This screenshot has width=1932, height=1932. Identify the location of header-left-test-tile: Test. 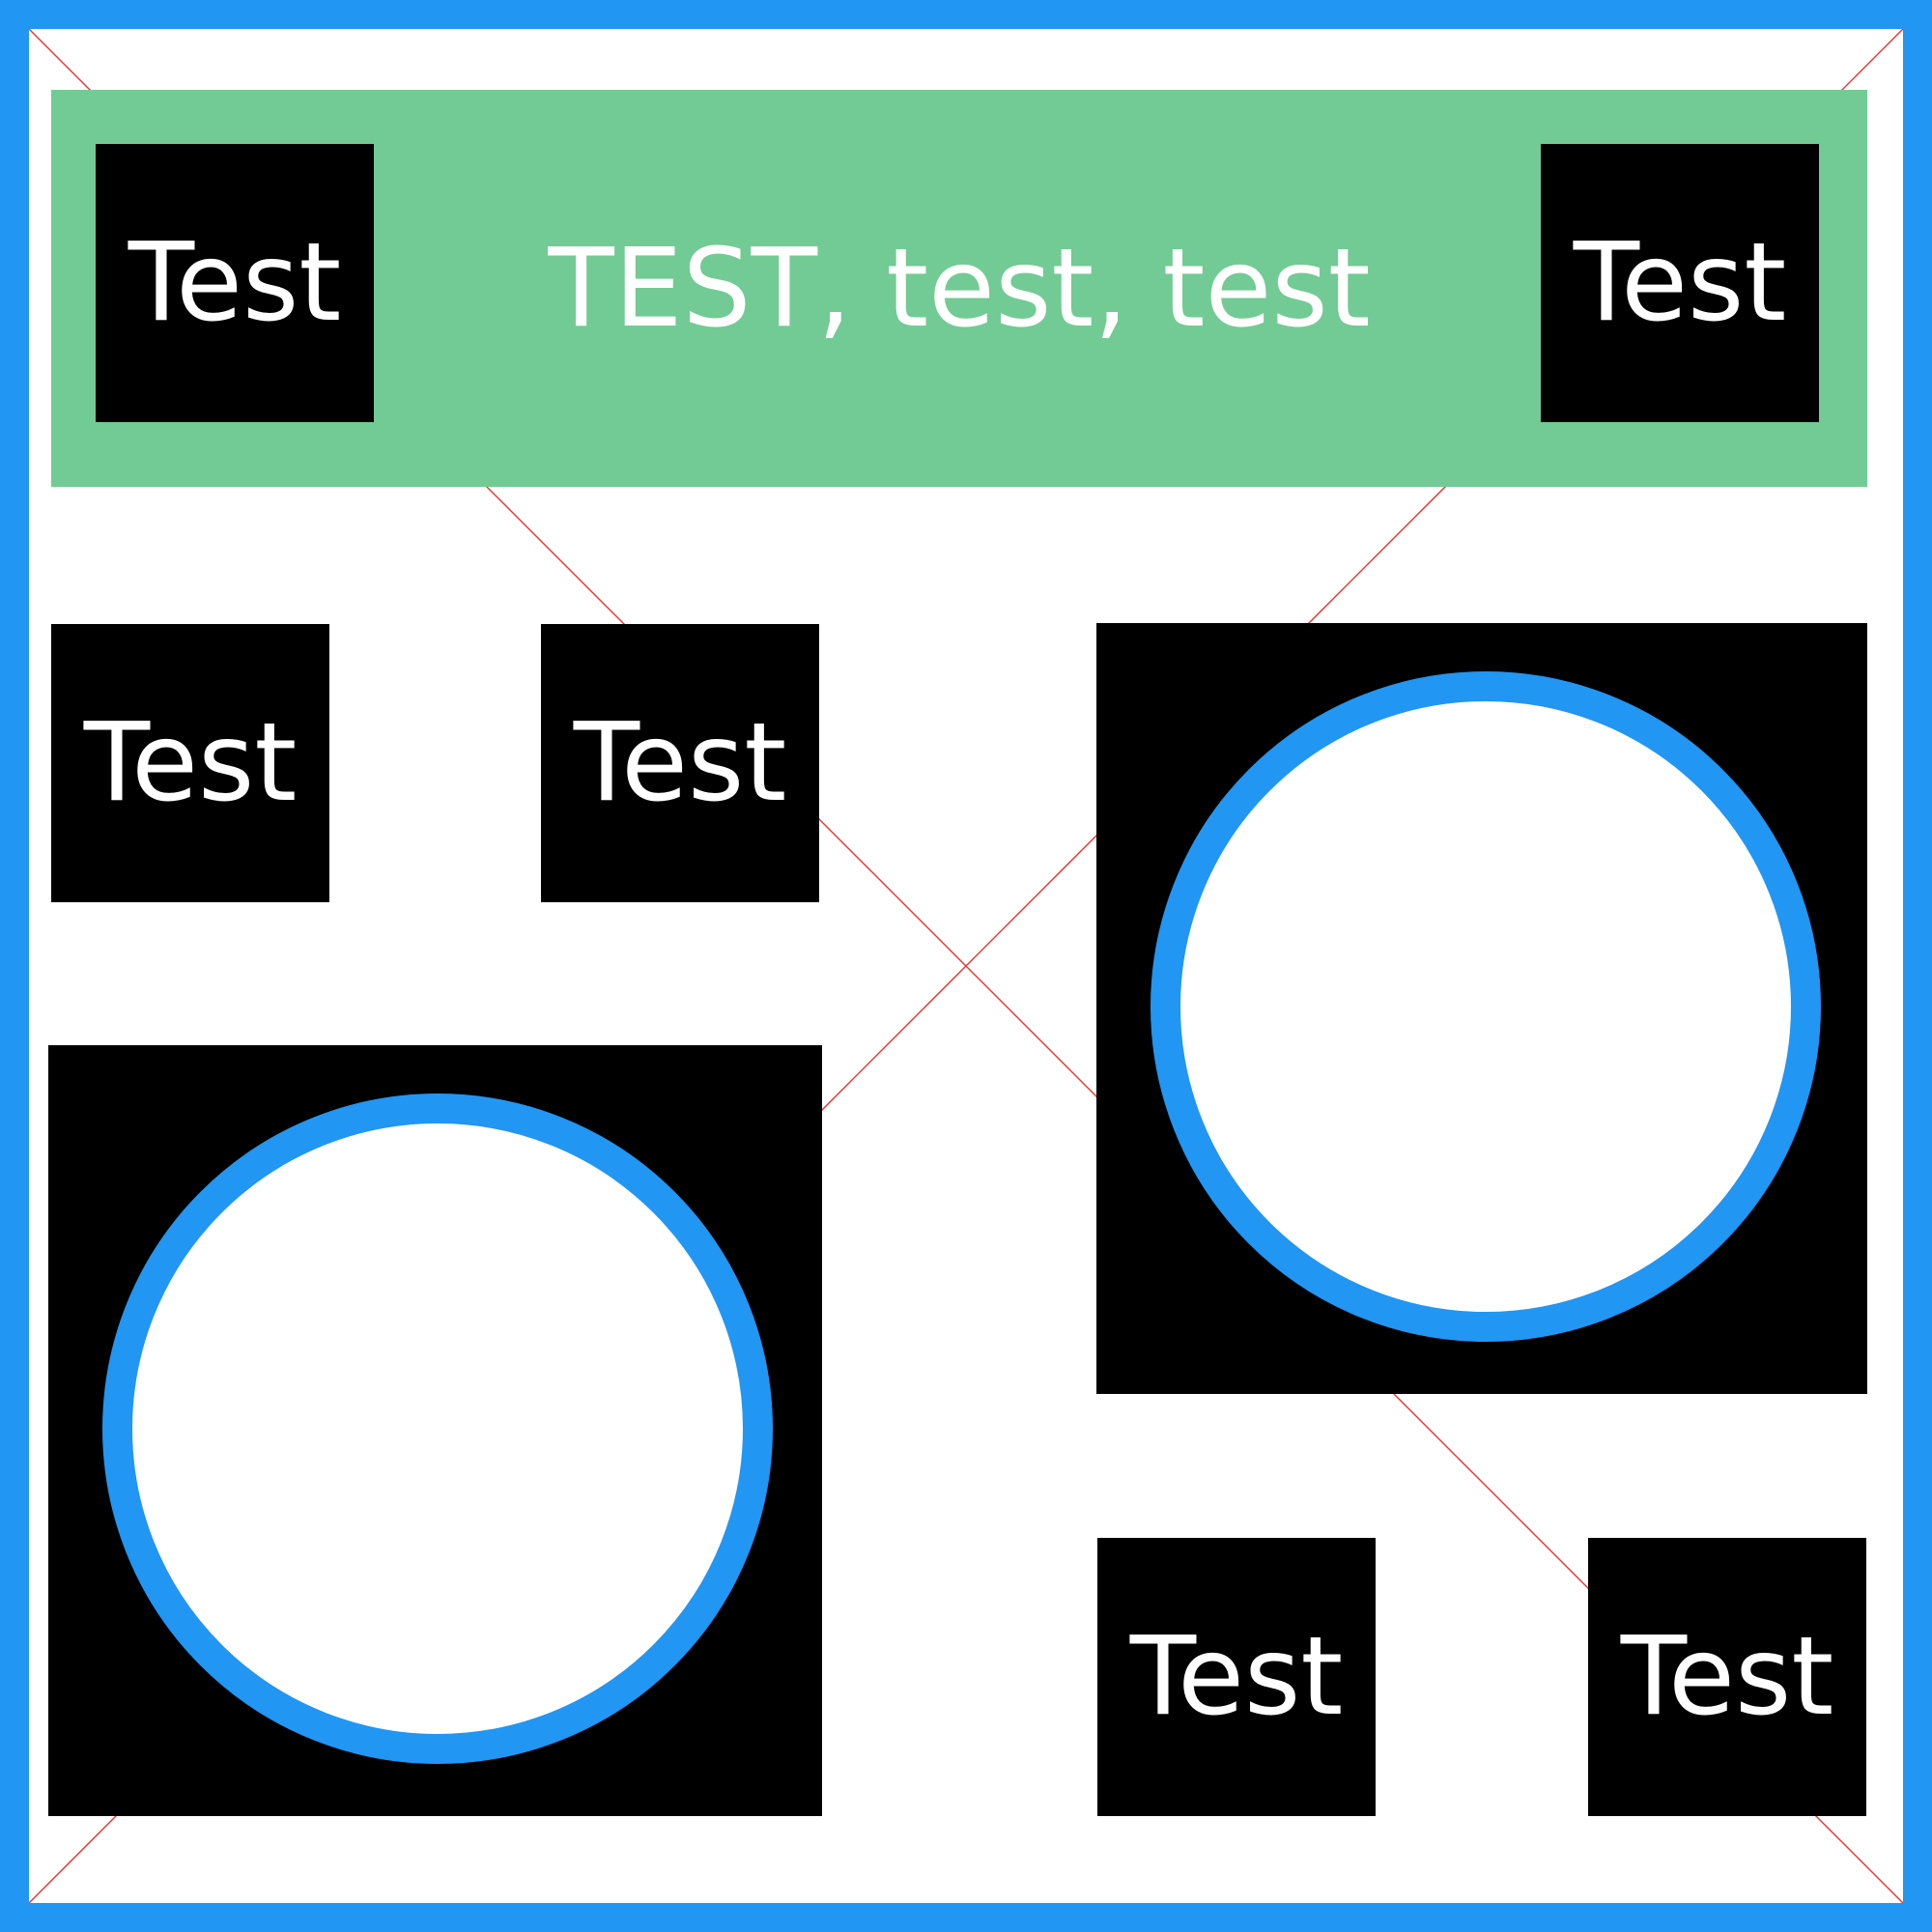
(235, 283).